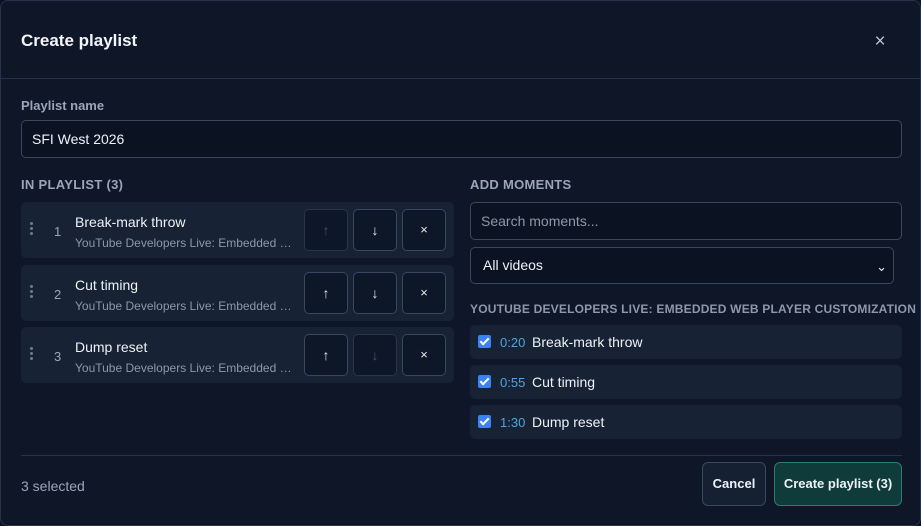 The width and height of the screenshot is (921, 526). I want to click on selected-count: 3 selected, so click(53, 486).